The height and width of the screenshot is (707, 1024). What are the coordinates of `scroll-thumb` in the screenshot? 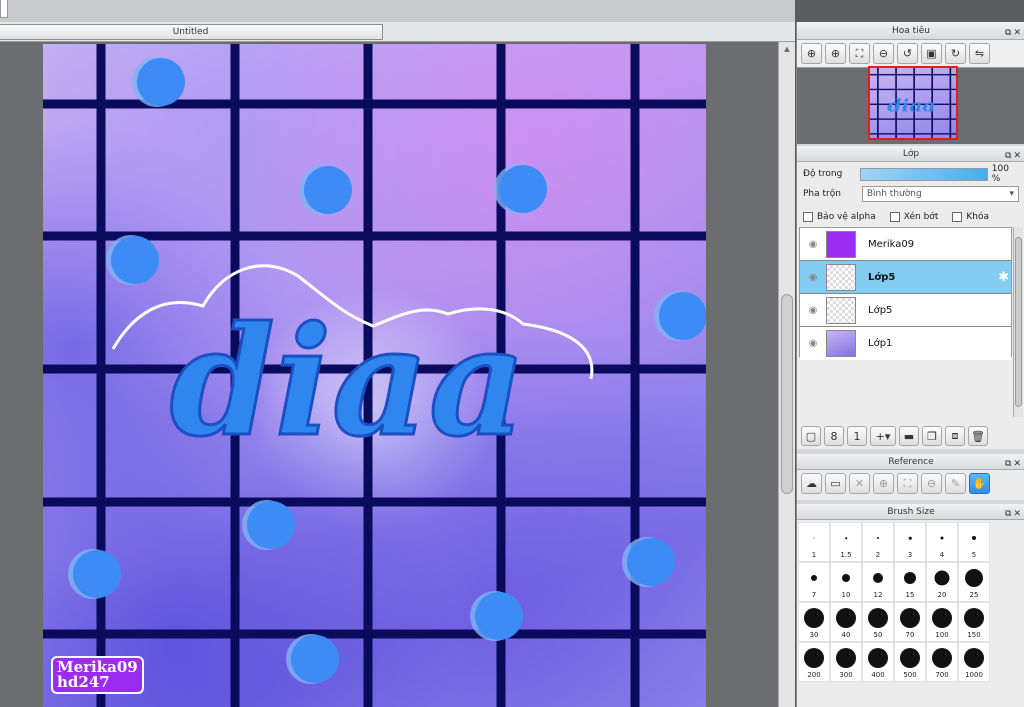 It's located at (787, 394).